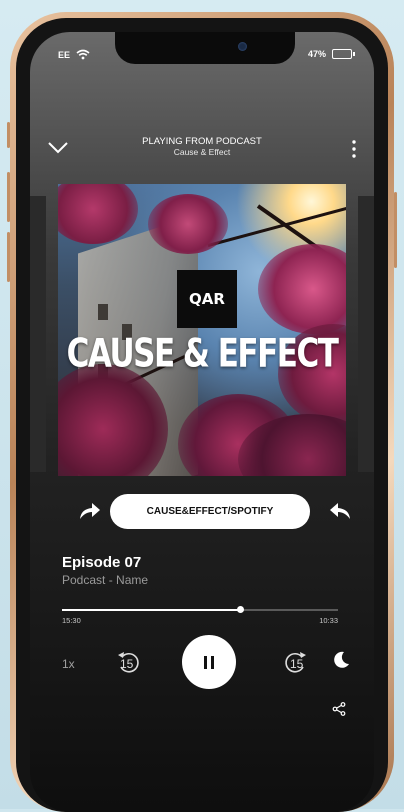  What do you see at coordinates (74, 54) in the screenshot?
I see `status-left: EE` at bounding box center [74, 54].